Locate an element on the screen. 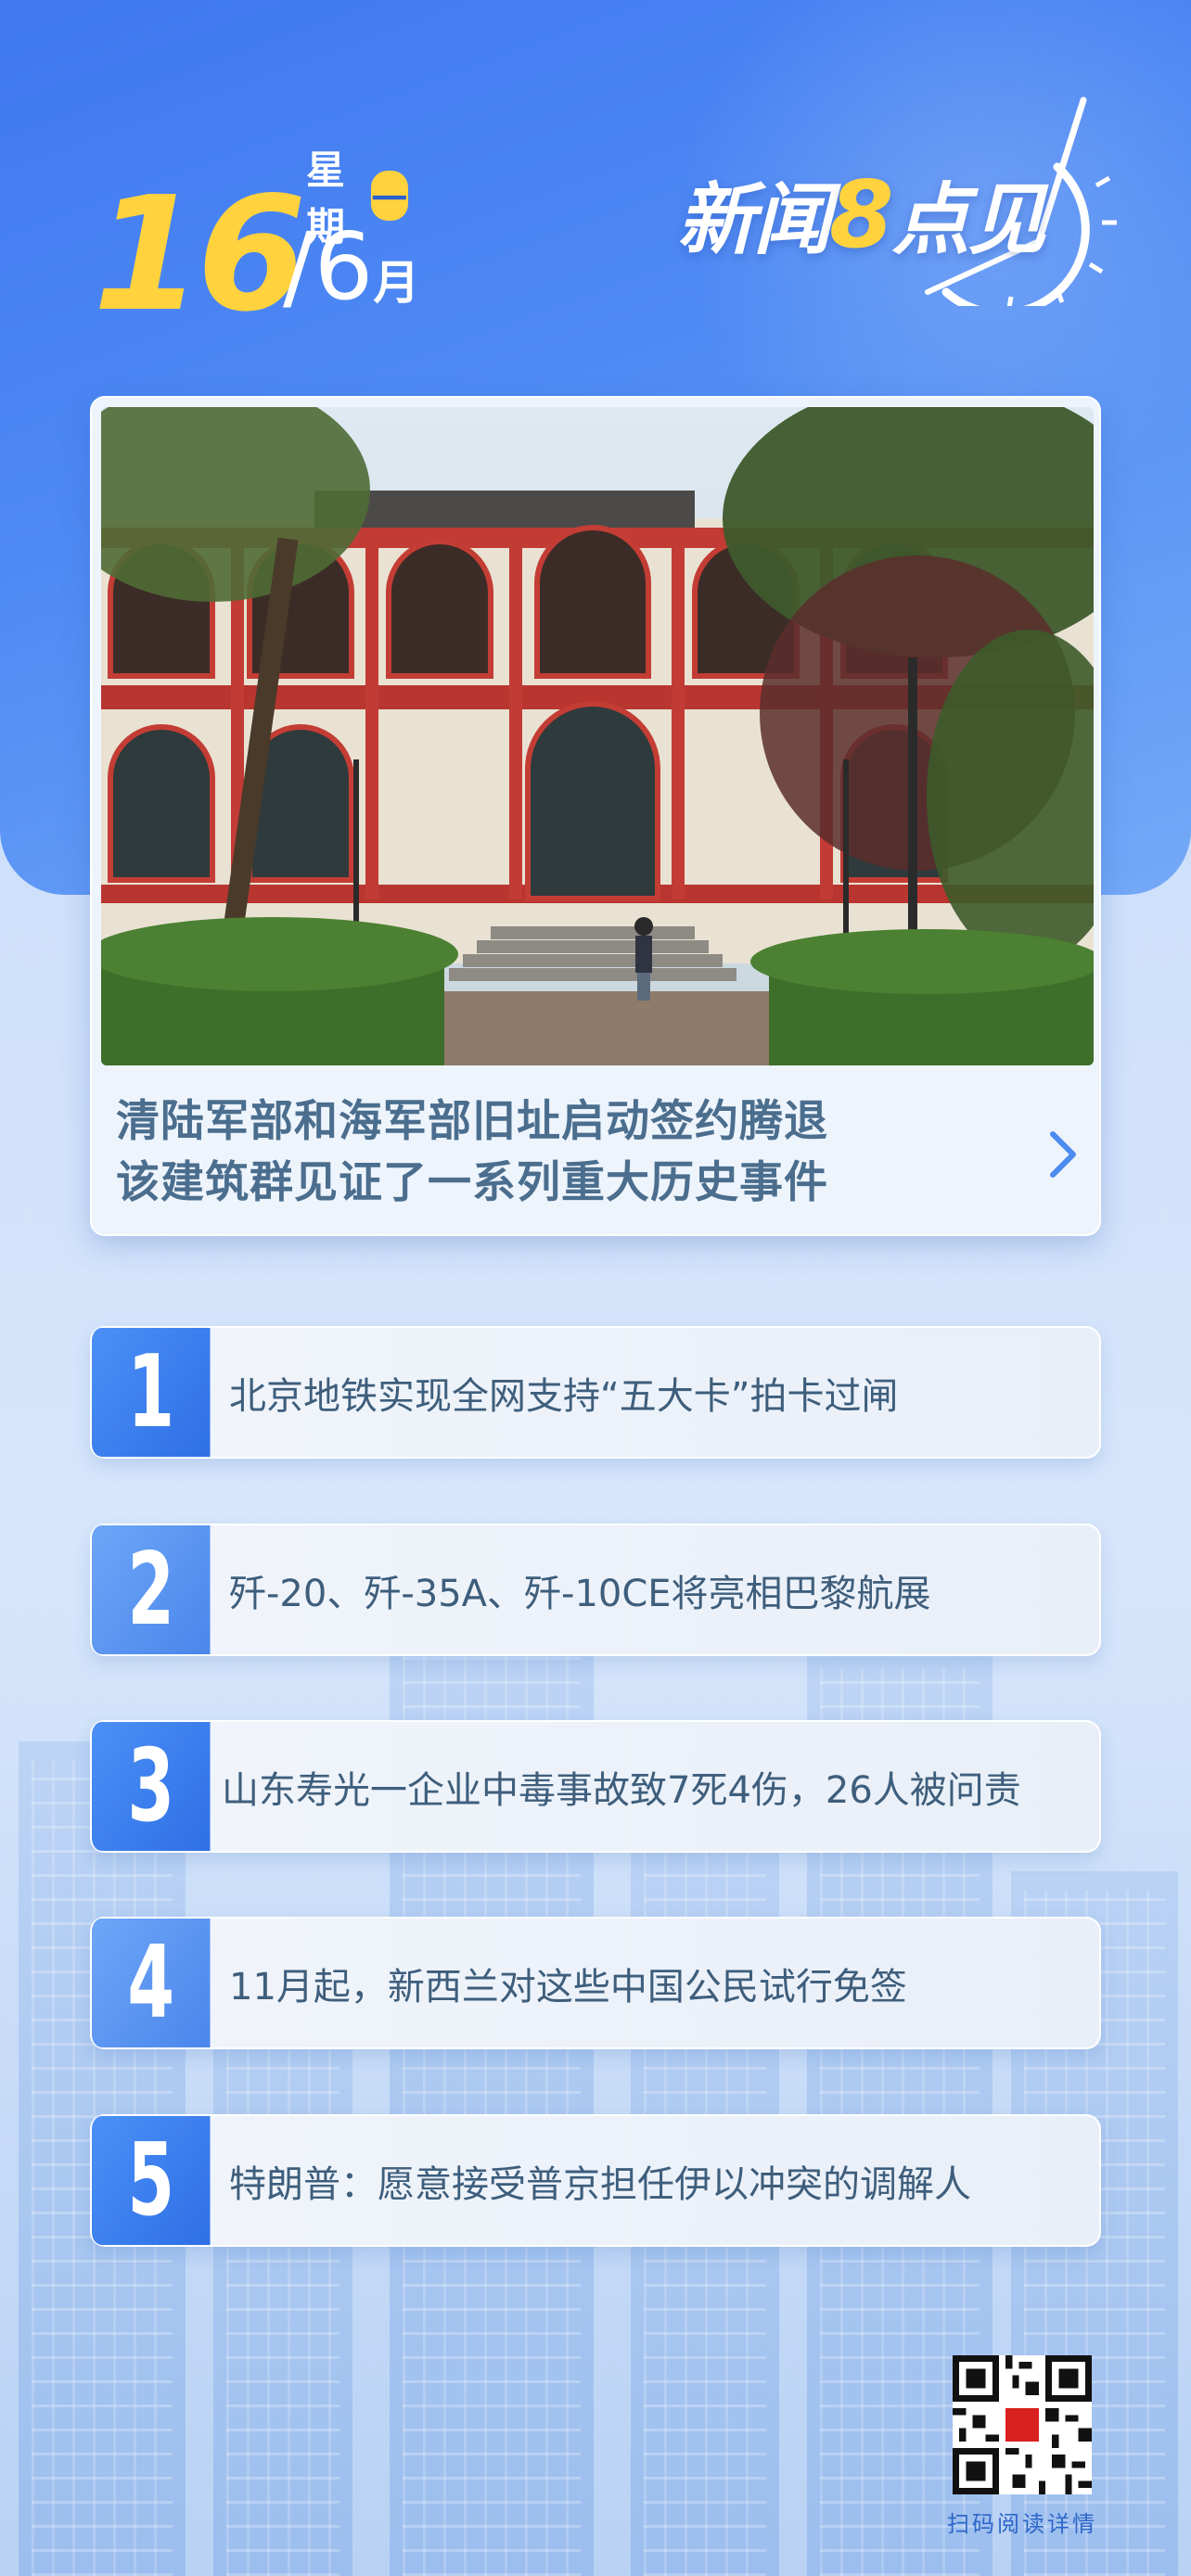 The height and width of the screenshot is (2576, 1191). brand-title: 新闻8点见 is located at coordinates (861, 214).